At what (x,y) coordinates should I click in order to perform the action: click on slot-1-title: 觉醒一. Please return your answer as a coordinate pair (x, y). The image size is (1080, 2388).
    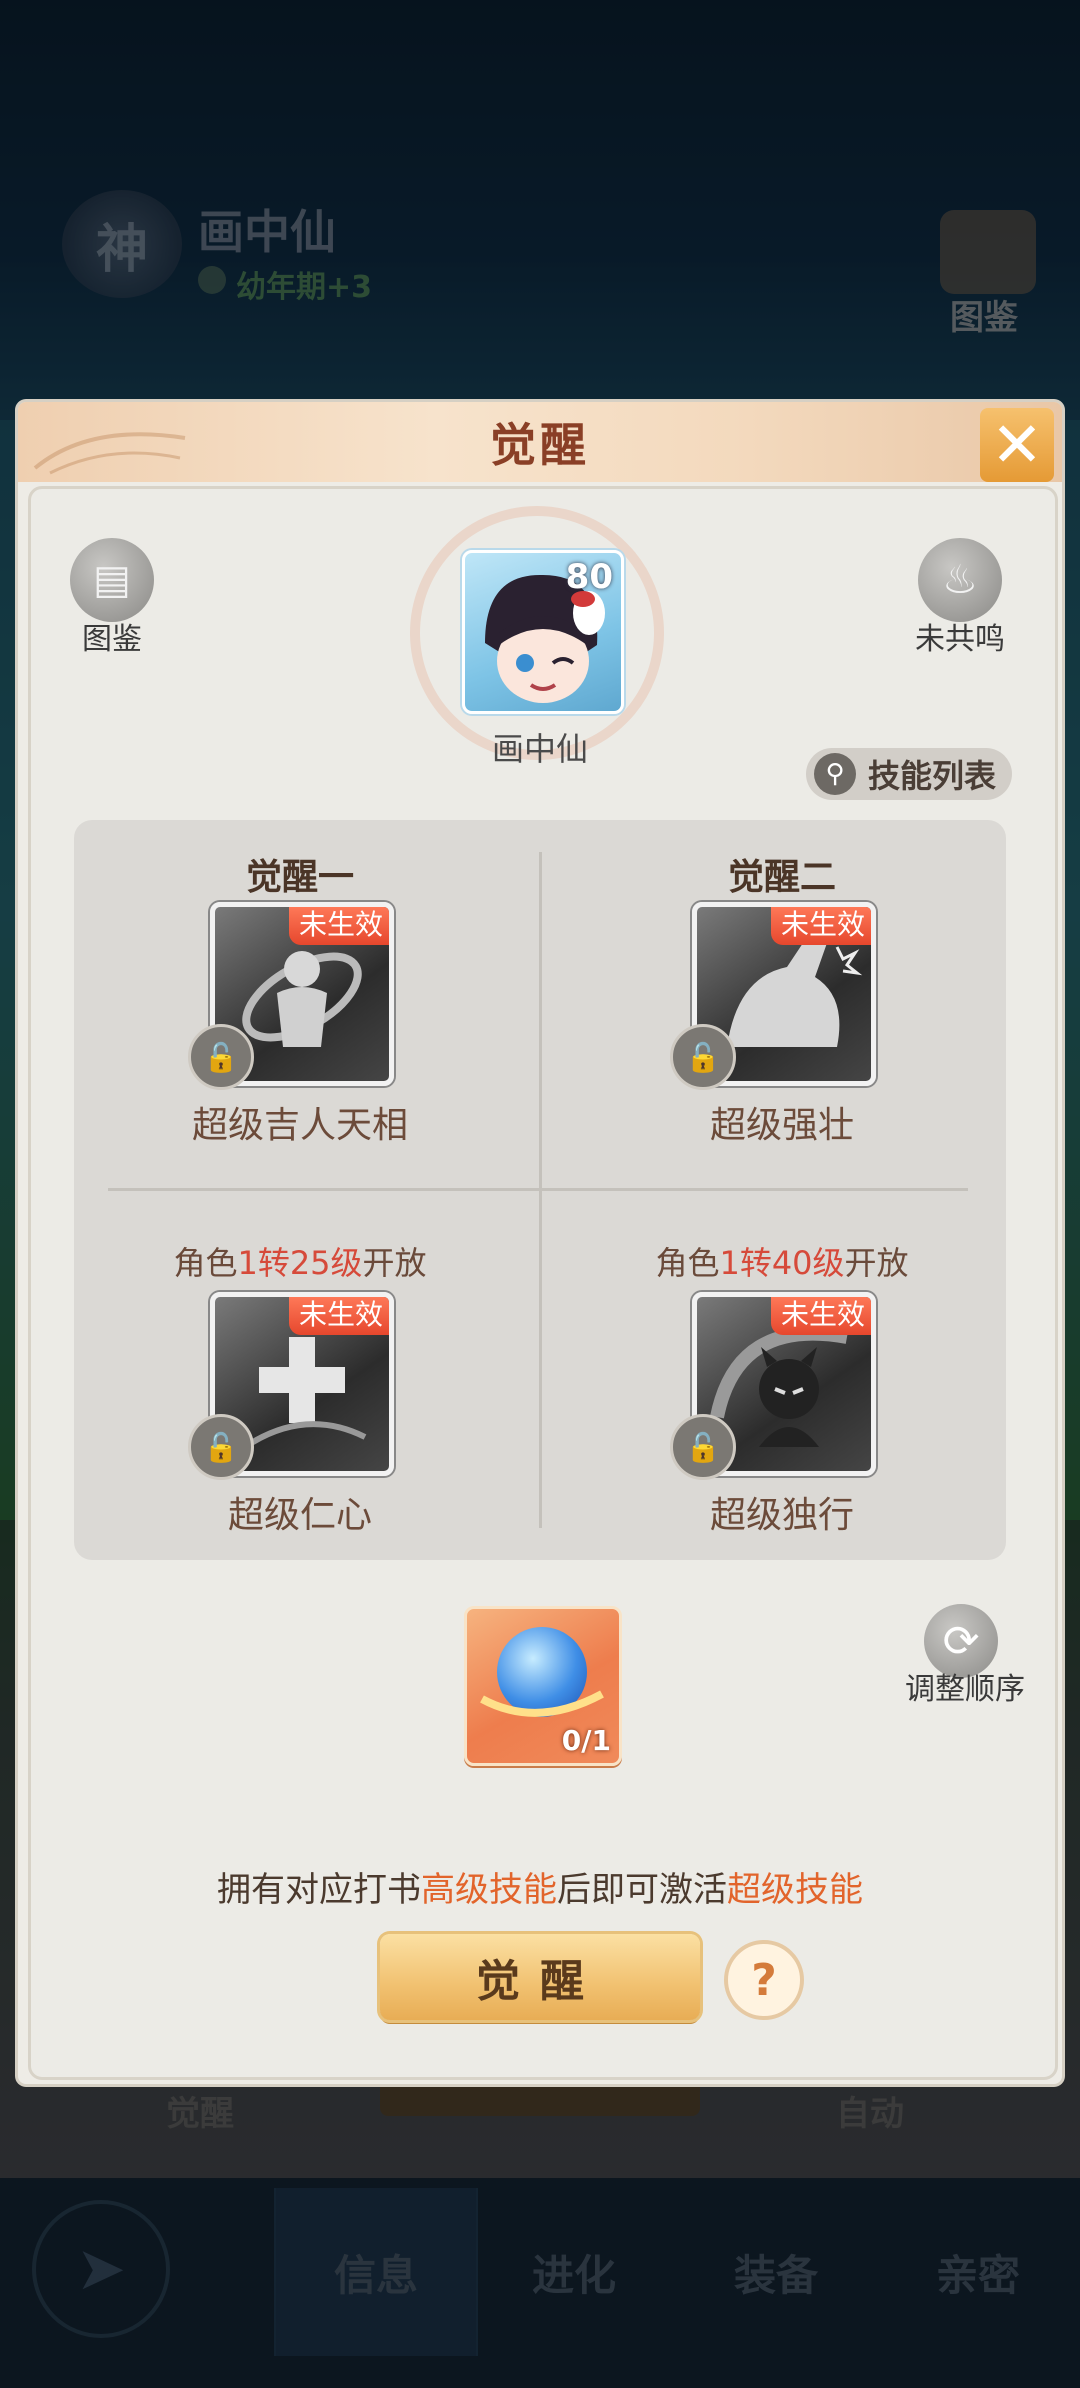
    Looking at the image, I should click on (299, 877).